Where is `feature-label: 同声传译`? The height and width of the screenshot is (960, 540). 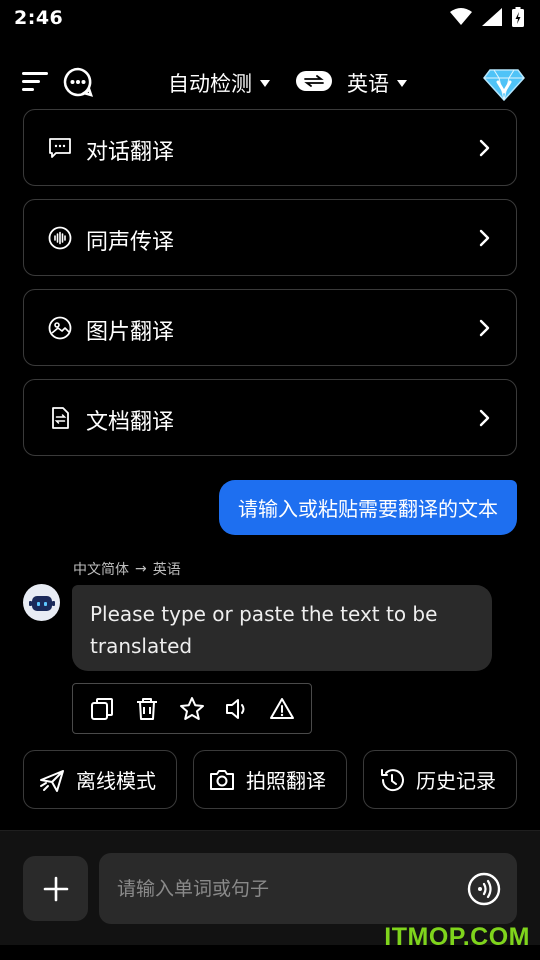 feature-label: 同声传译 is located at coordinates (130, 242).